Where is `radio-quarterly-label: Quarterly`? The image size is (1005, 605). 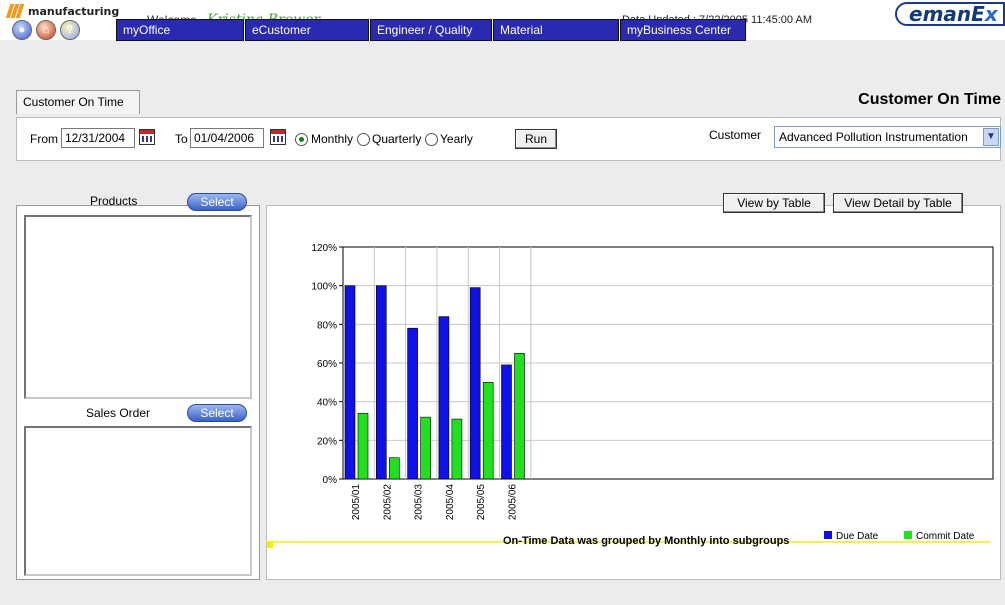 radio-quarterly-label: Quarterly is located at coordinates (397, 139).